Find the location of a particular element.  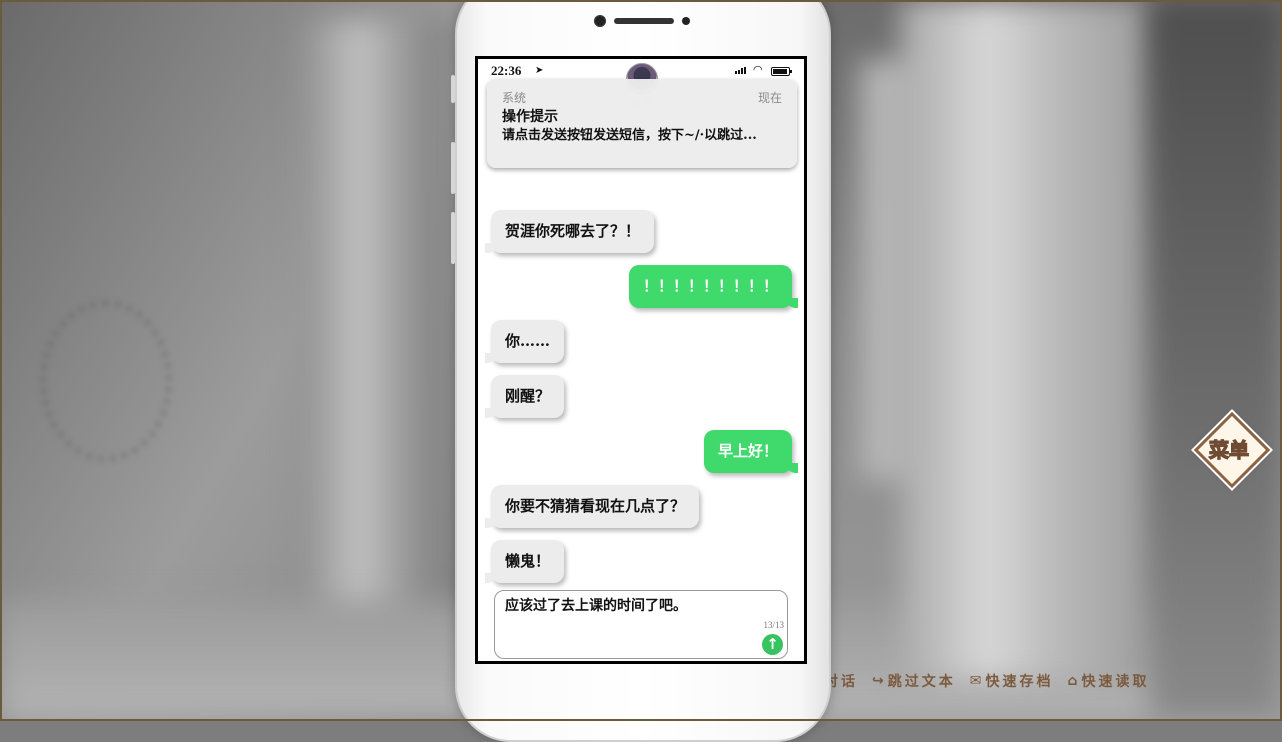

menu-button: 菜单 is located at coordinates (1232, 450).